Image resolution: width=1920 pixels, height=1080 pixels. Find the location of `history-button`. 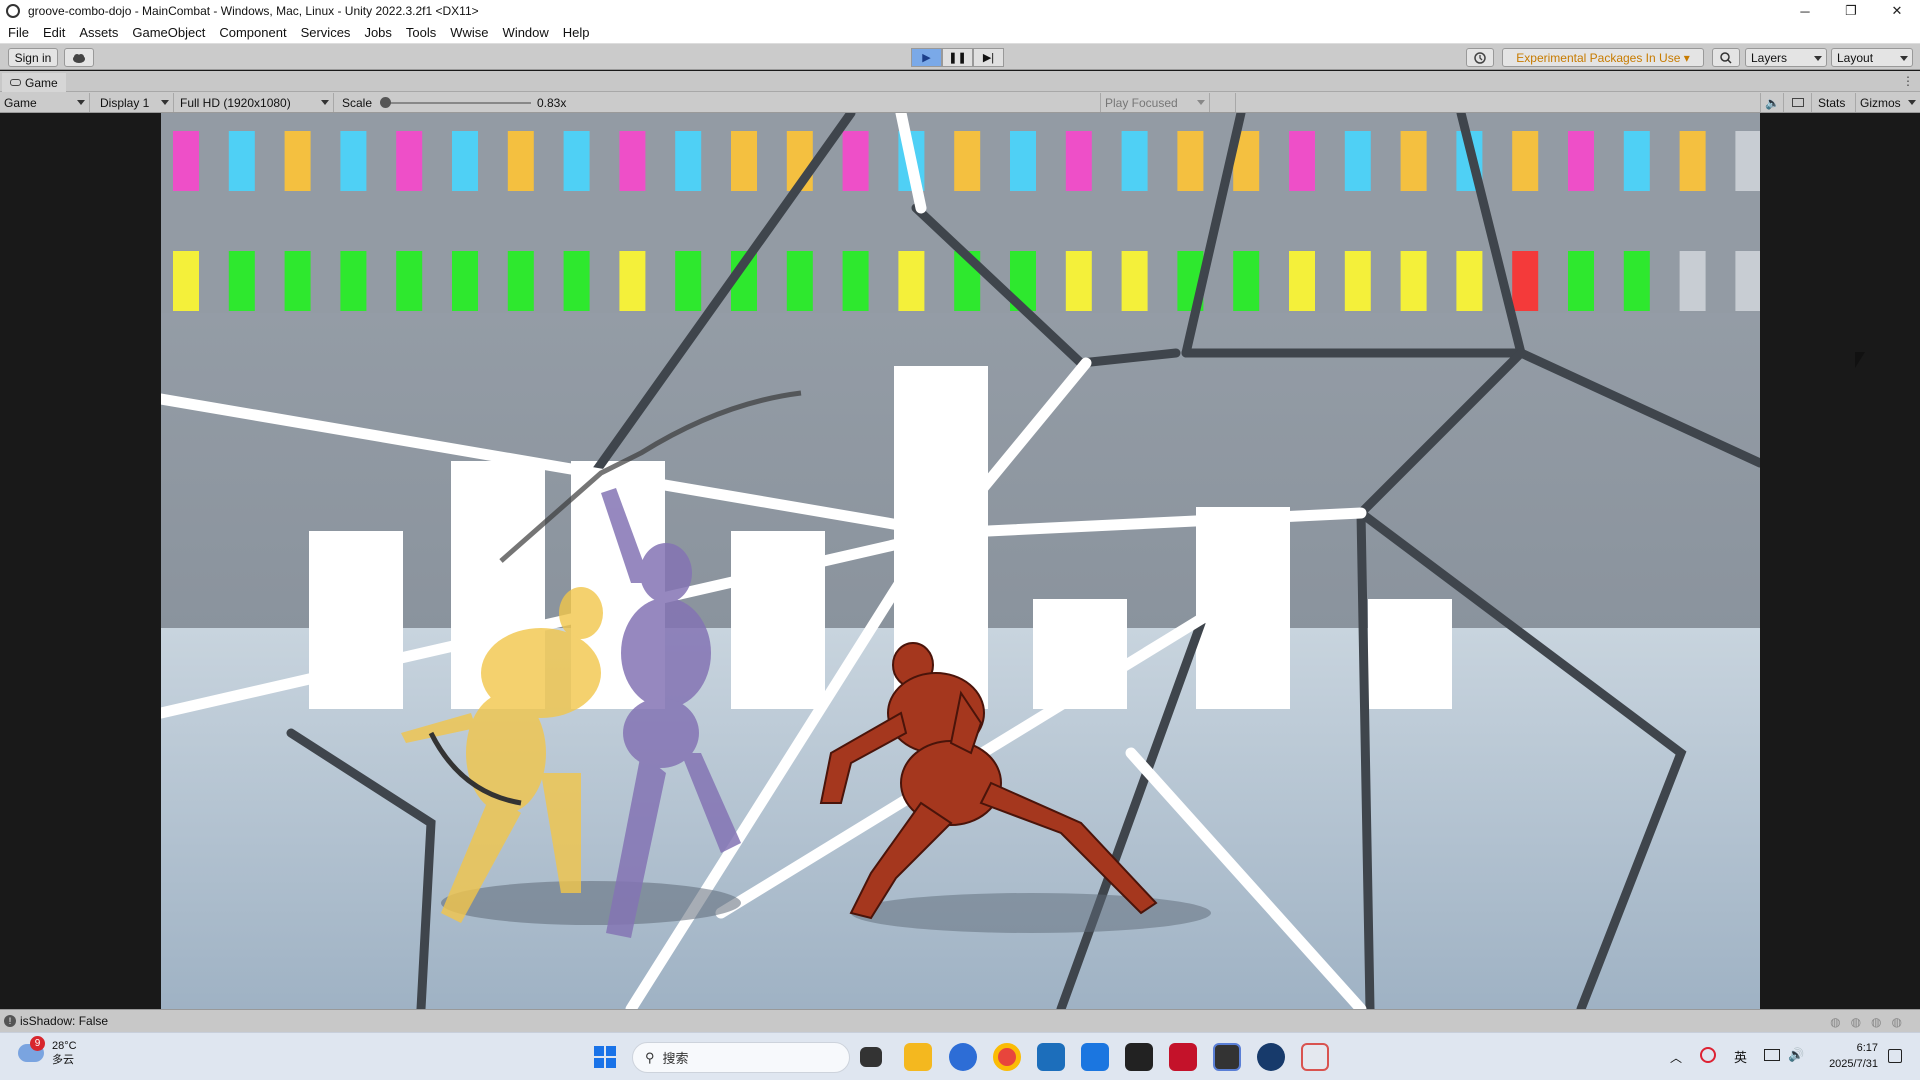

history-button is located at coordinates (1480, 57).